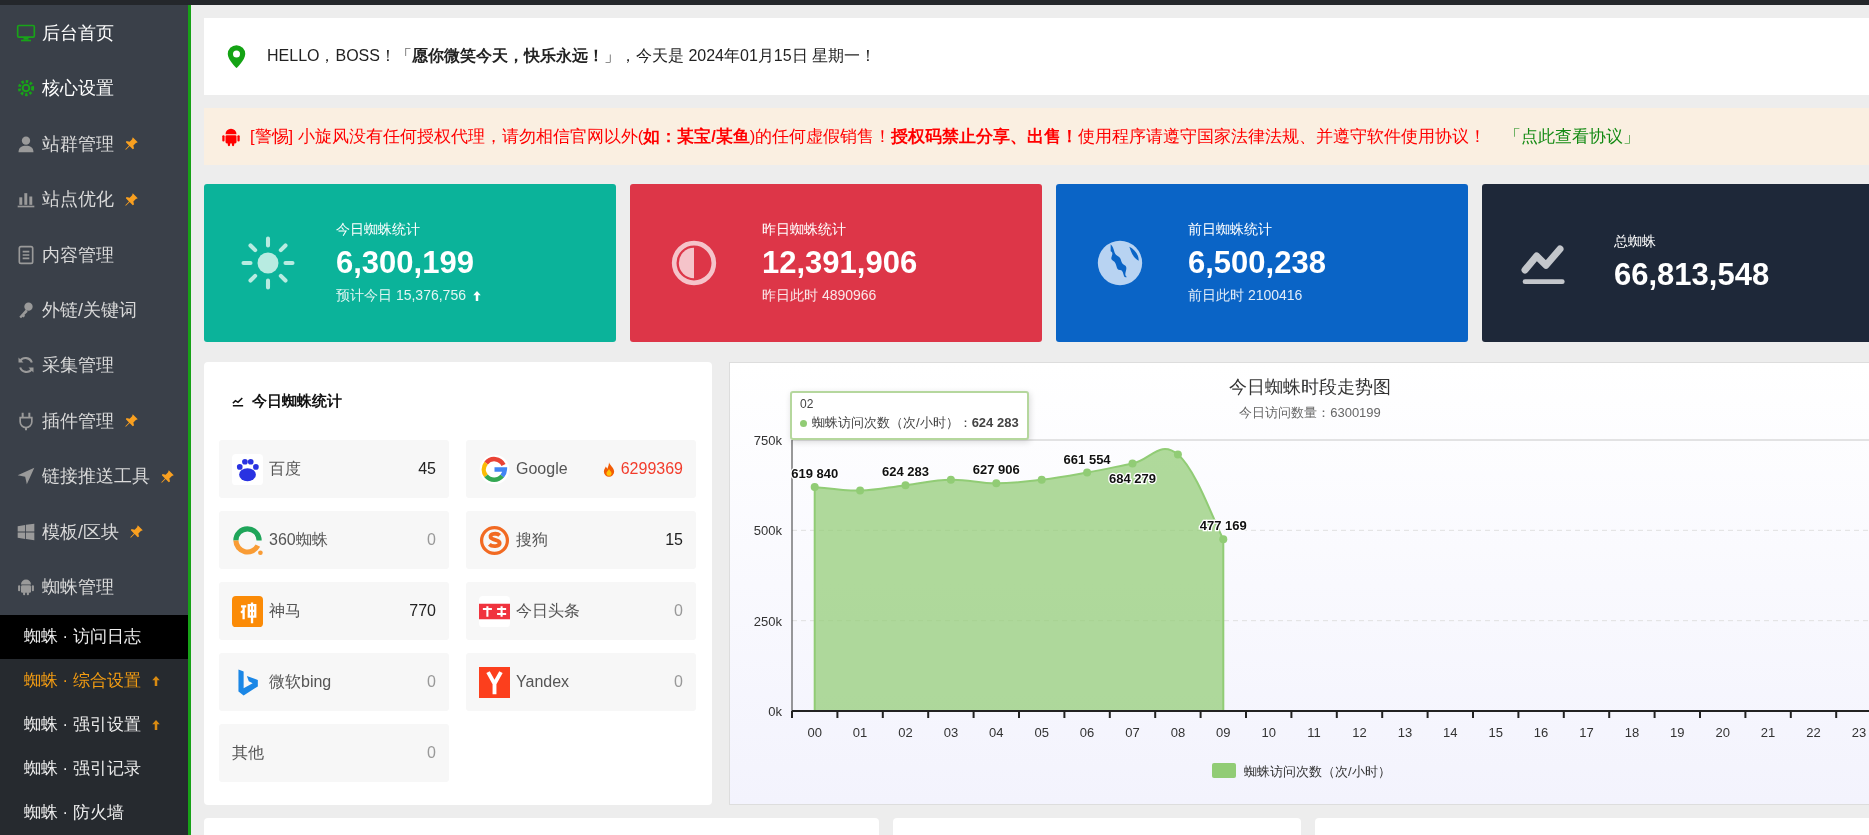  I want to click on engine-name: 搜狗, so click(532, 539).